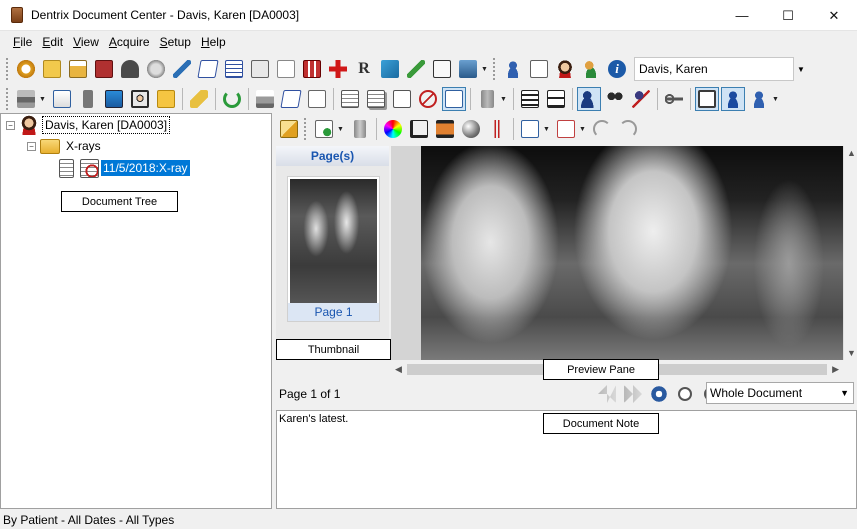 The height and width of the screenshot is (529, 857). What do you see at coordinates (22, 42) in the screenshot?
I see `menu-file: File` at bounding box center [22, 42].